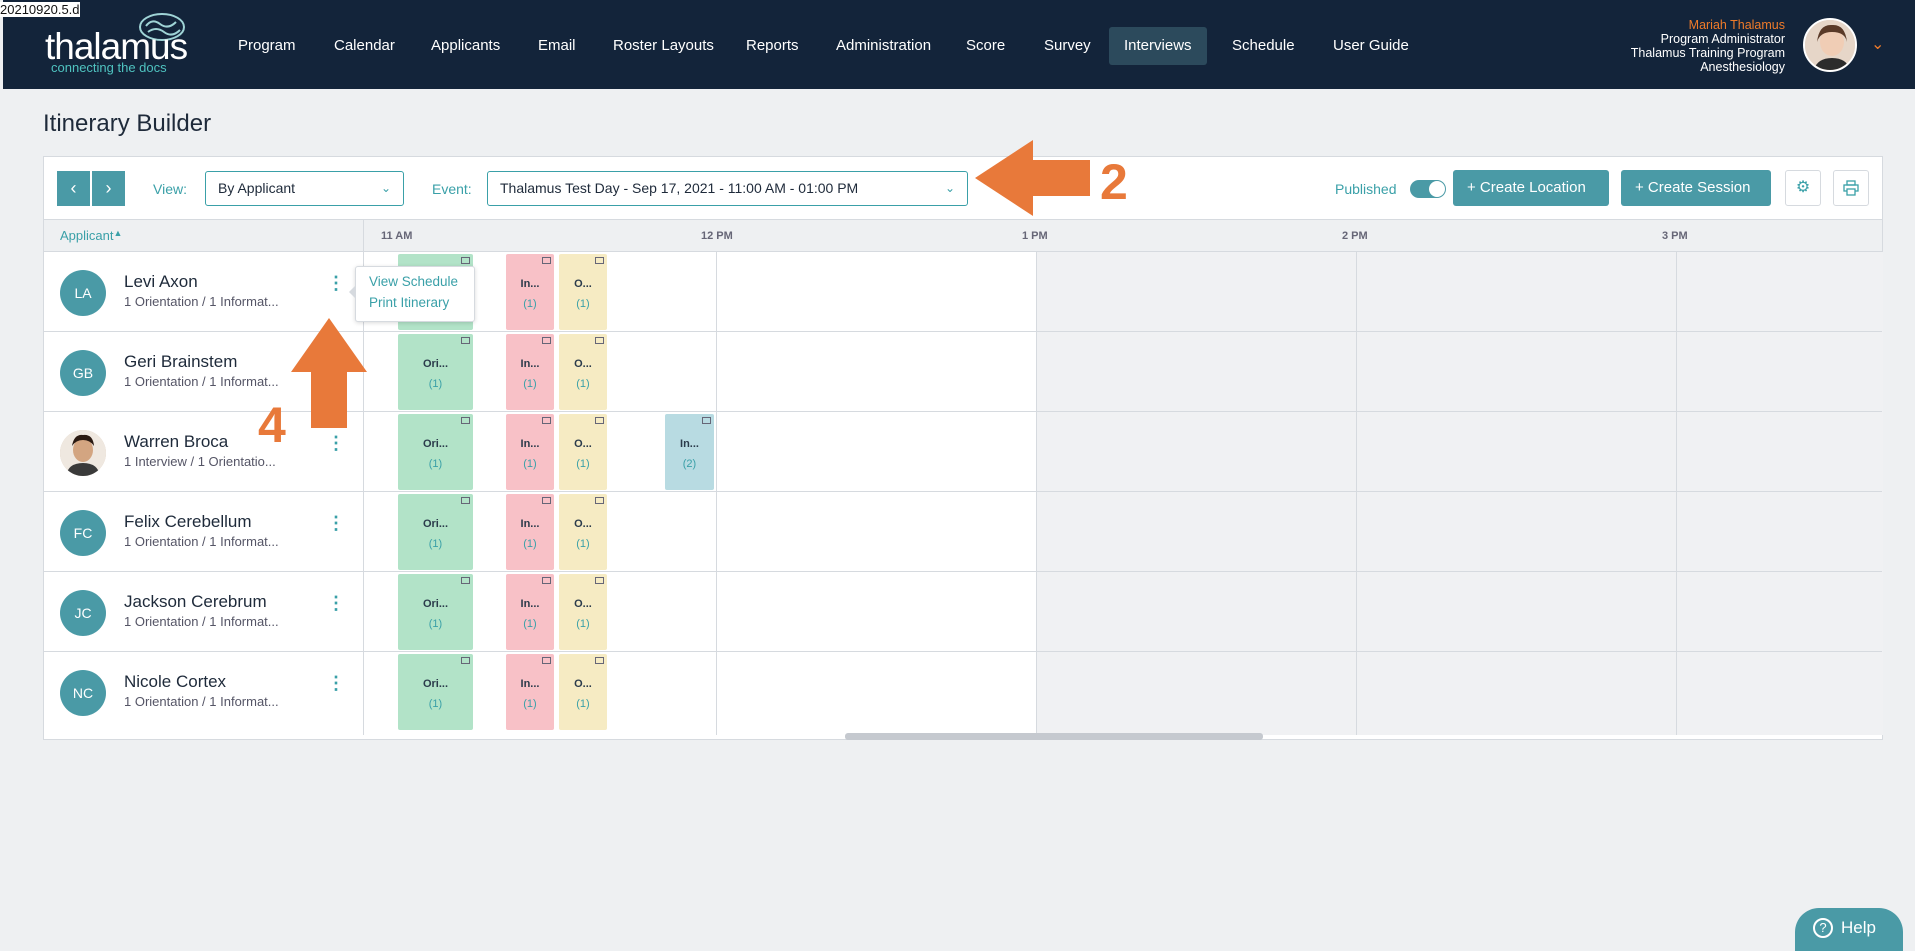  Describe the element at coordinates (385, 188) in the screenshot. I see `chevron-down-icon: ⌄` at that location.